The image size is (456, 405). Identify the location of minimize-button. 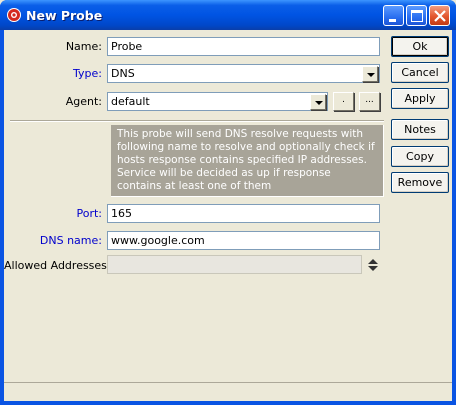
(393, 15).